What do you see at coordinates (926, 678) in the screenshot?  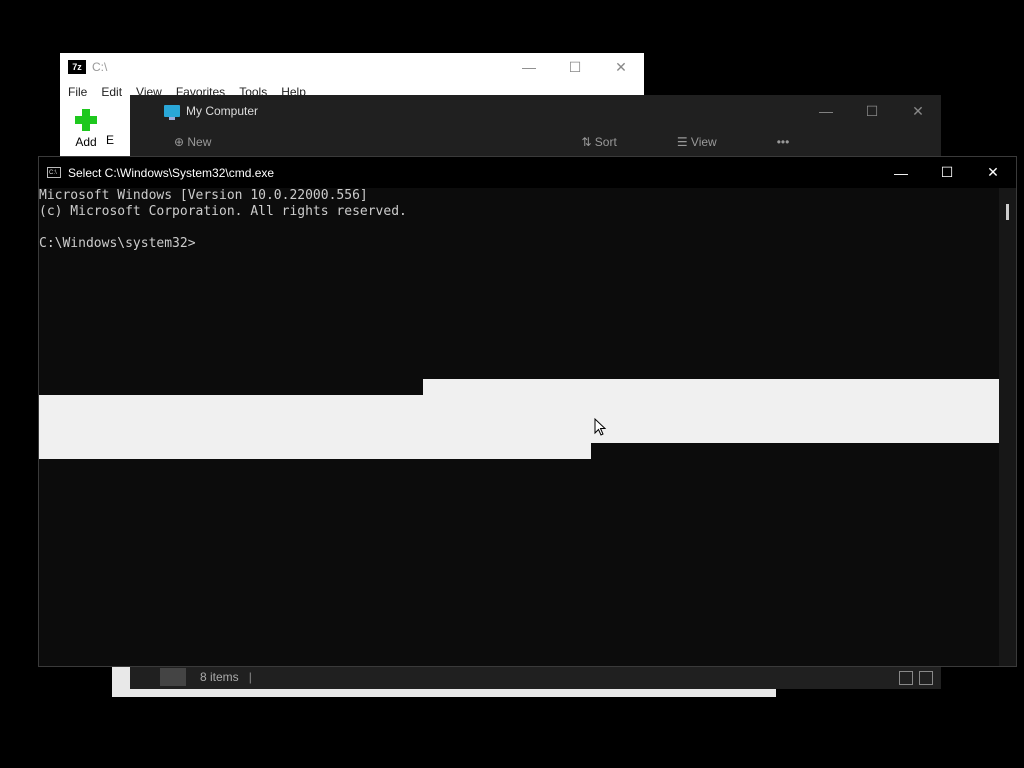 I see `tiles-view-icon` at bounding box center [926, 678].